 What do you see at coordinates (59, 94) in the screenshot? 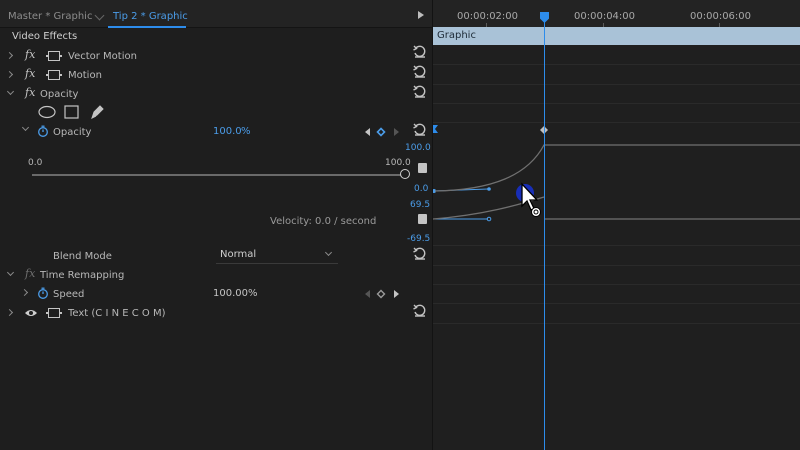
I see `effect-label-opacity: Opacity` at bounding box center [59, 94].